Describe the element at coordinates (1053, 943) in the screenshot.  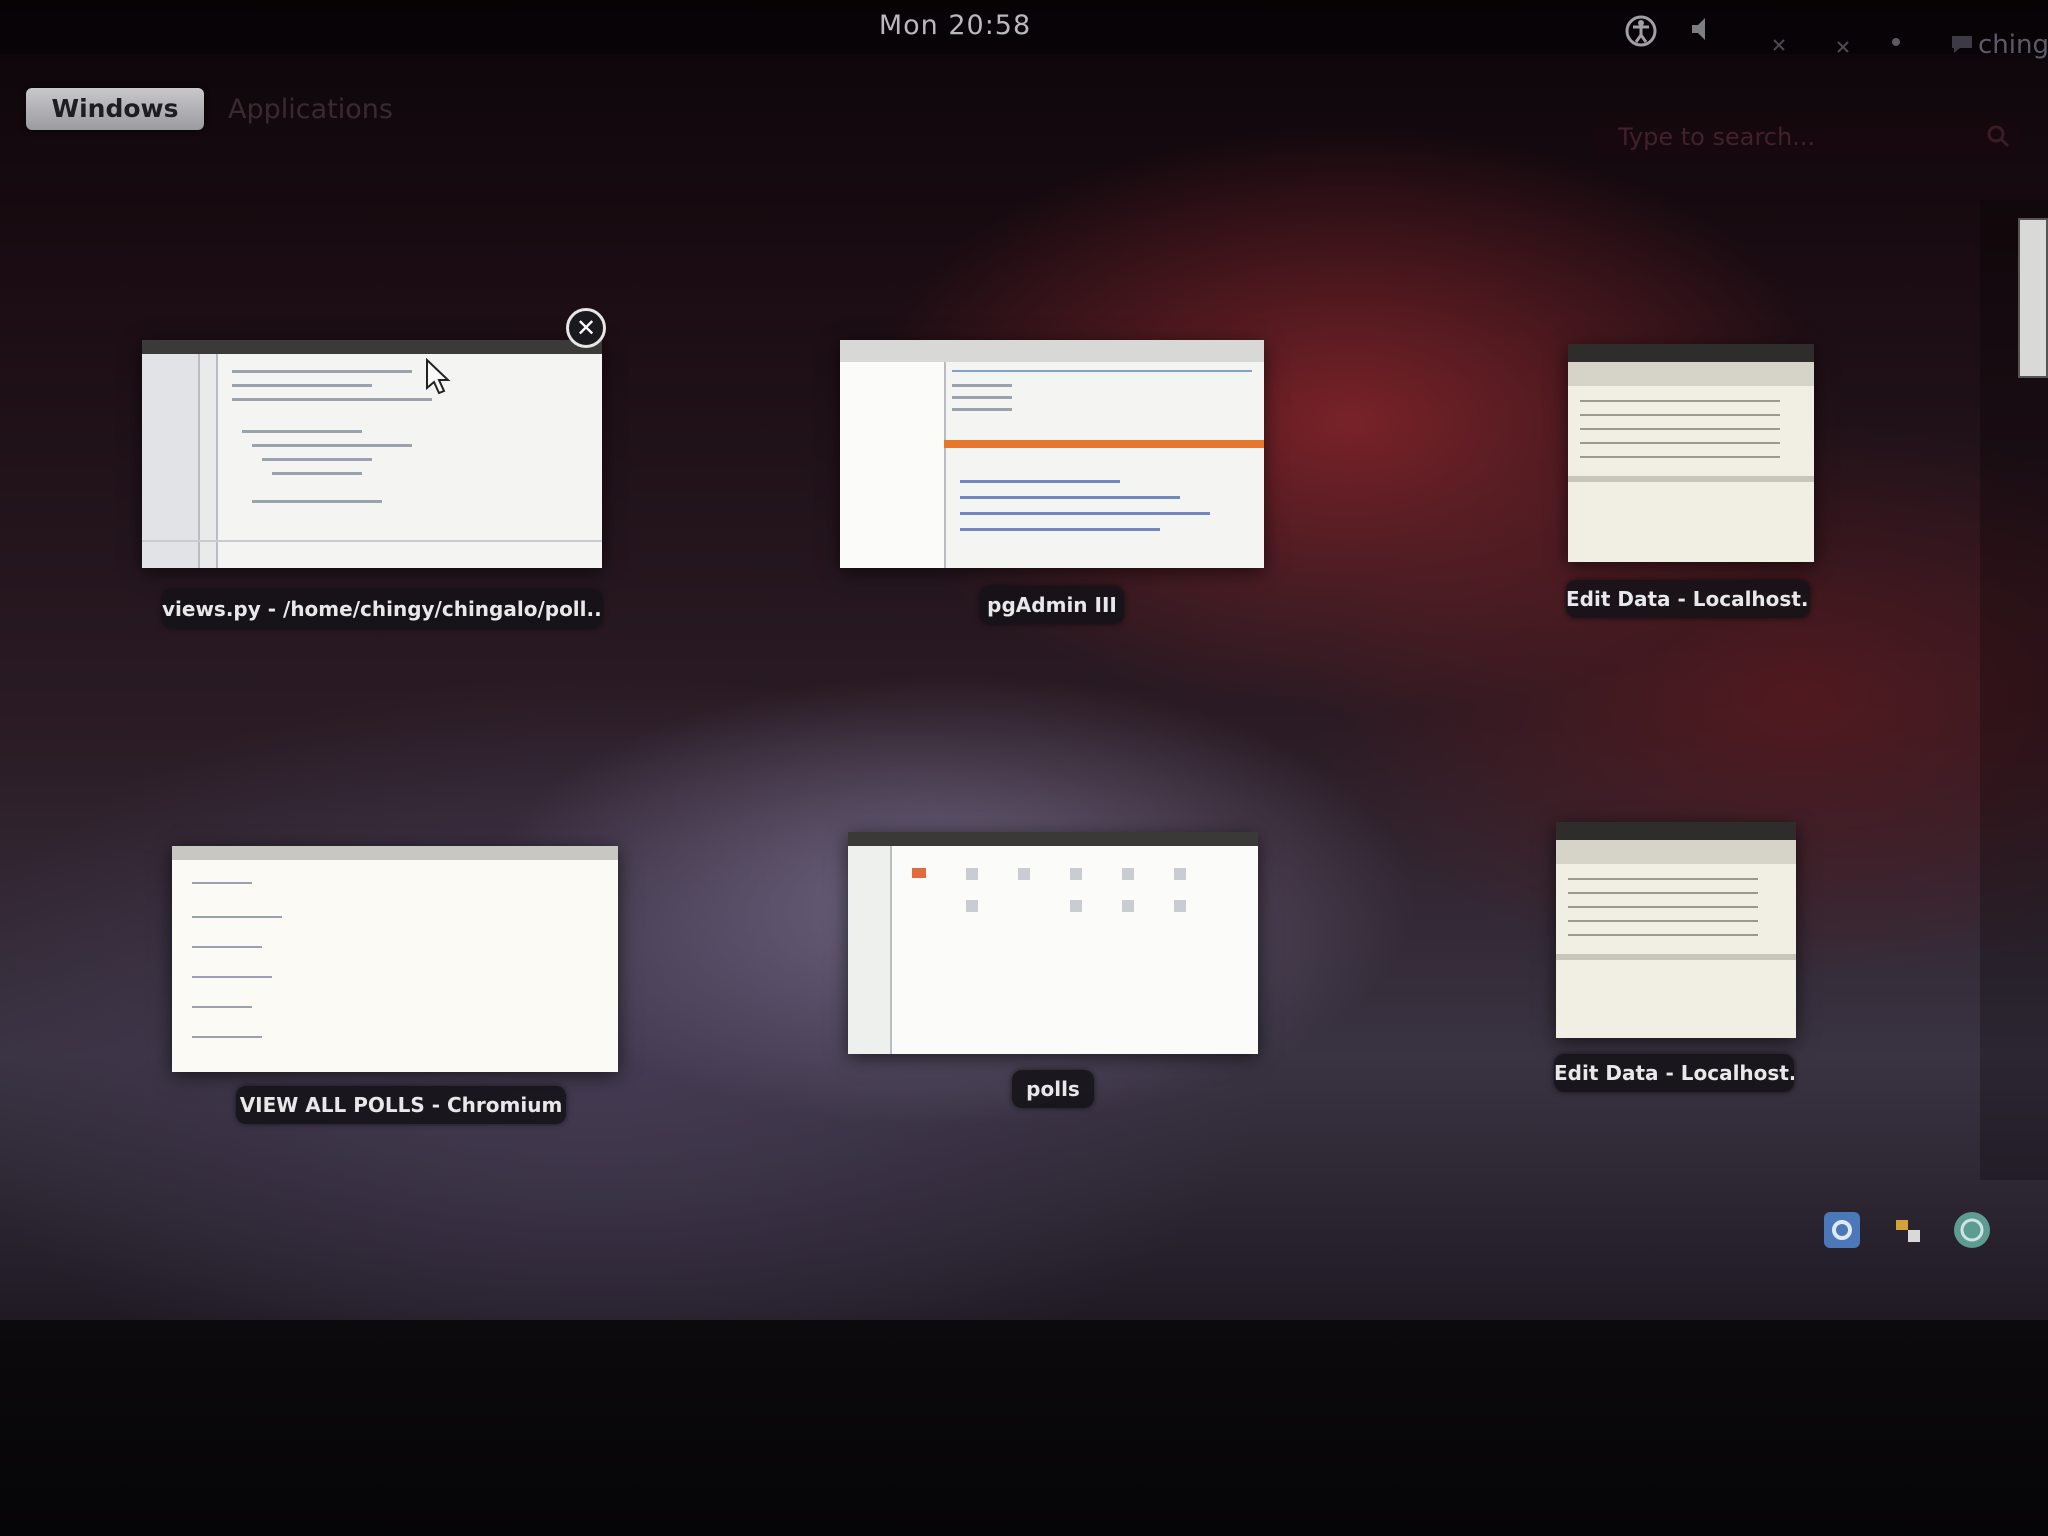
I see `window-thumbnail-file-manager` at that location.